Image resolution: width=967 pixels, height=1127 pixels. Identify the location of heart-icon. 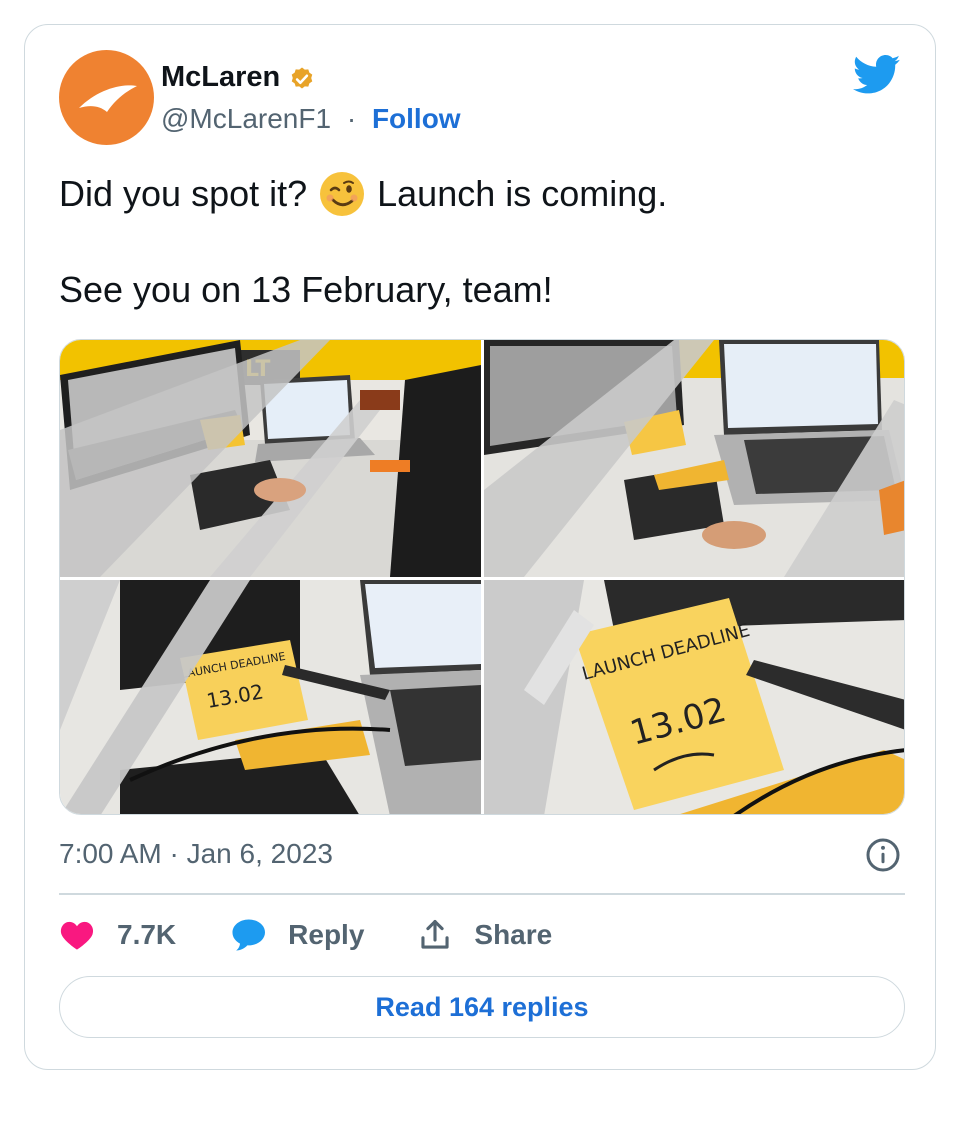
(77, 935).